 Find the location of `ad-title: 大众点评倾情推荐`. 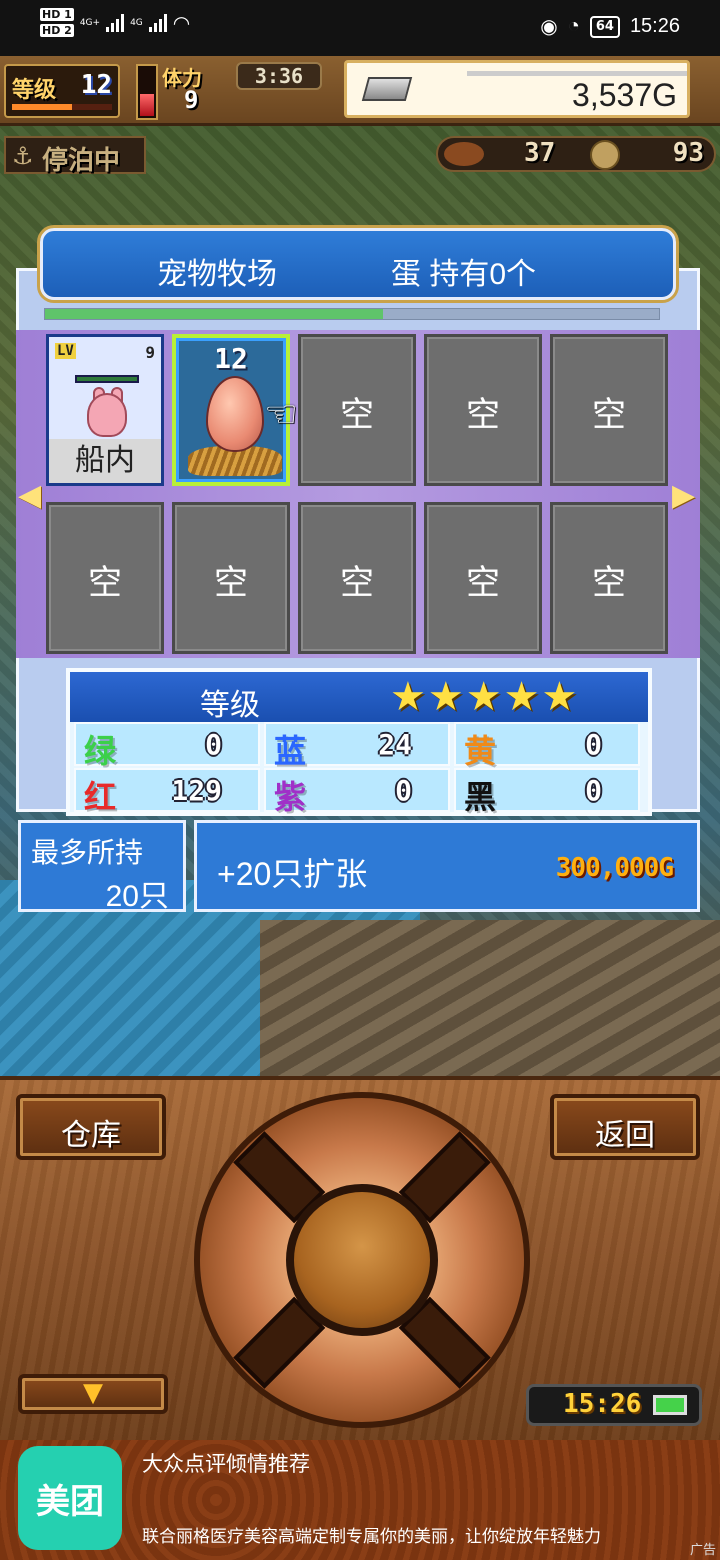

ad-title: 大众点评倾情推荐 is located at coordinates (226, 1464).